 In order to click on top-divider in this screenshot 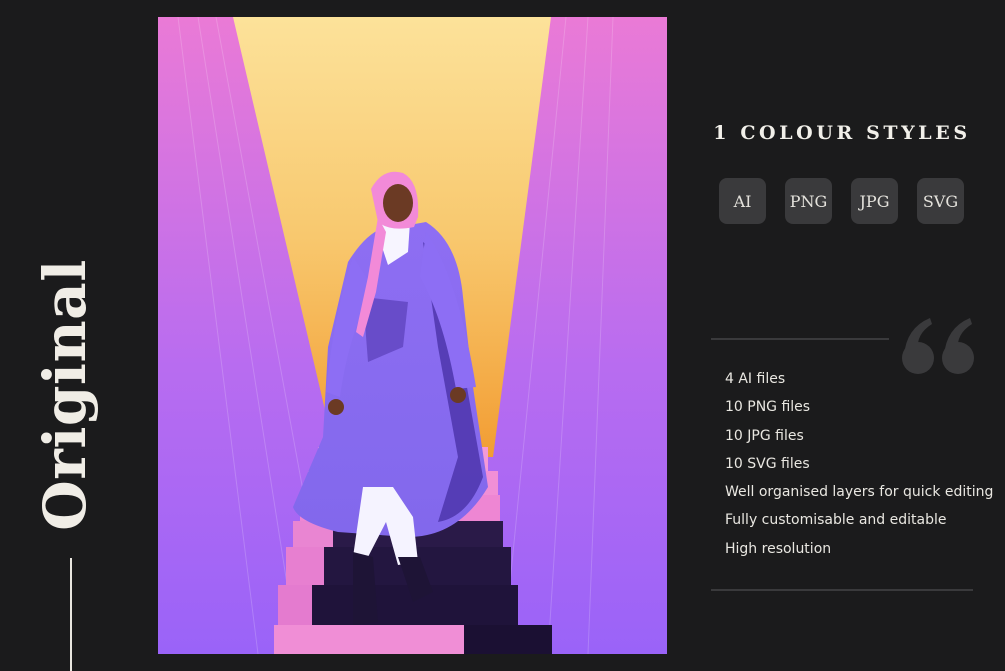, I will do `click(800, 339)`.